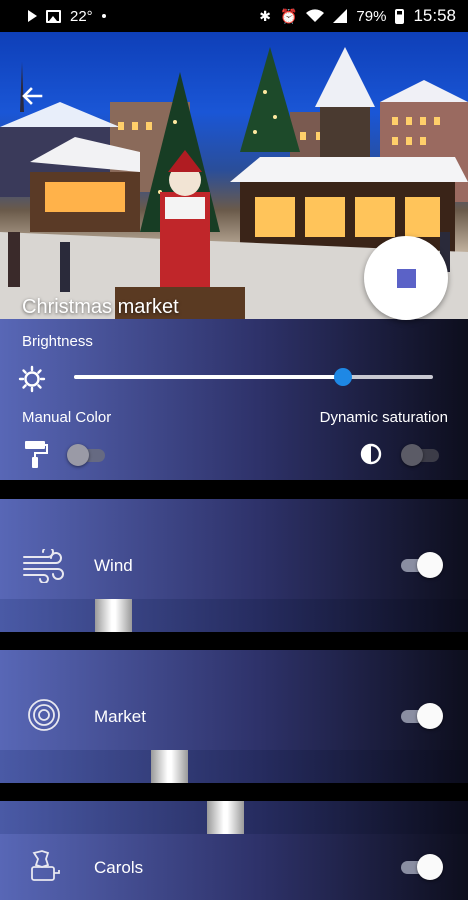 The width and height of the screenshot is (468, 900). What do you see at coordinates (421, 565) in the screenshot?
I see `sound-toggle-wind` at bounding box center [421, 565].